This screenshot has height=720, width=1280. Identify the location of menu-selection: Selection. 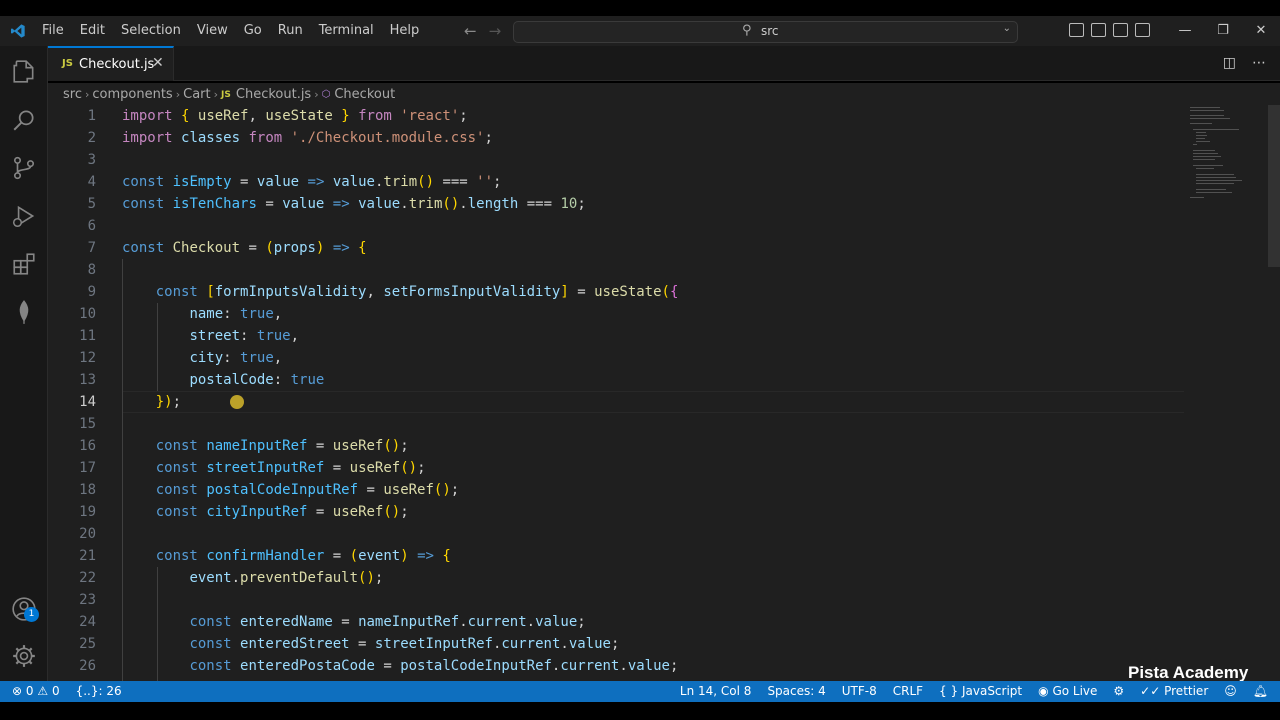
(151, 31).